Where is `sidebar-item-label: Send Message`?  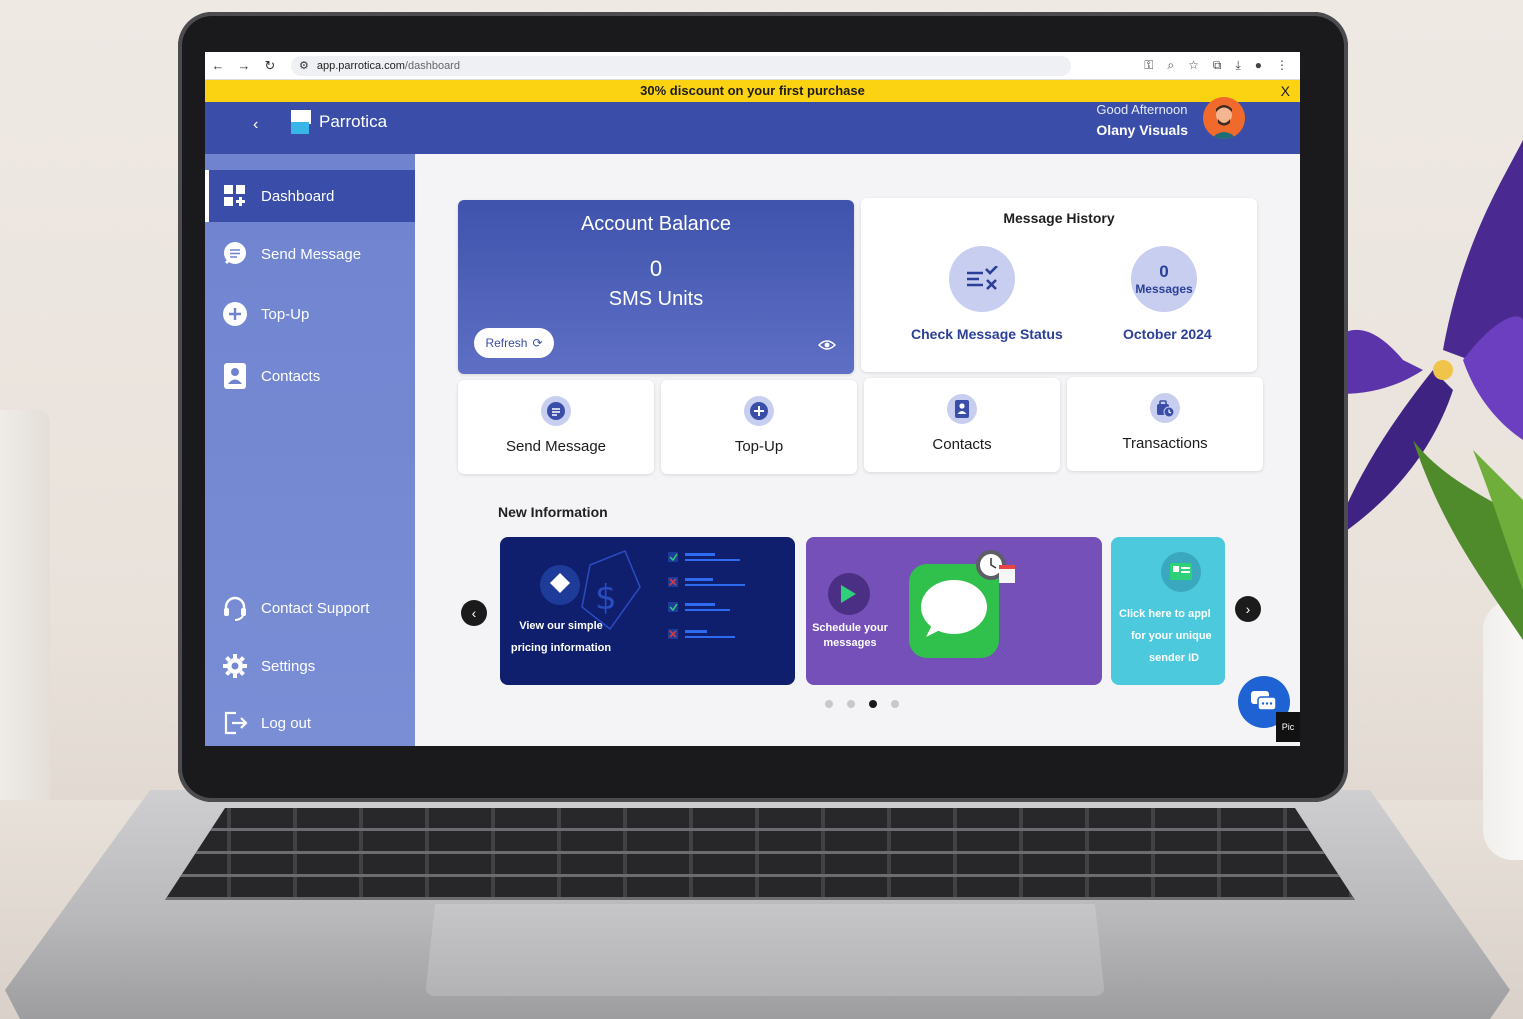
sidebar-item-label: Send Message is located at coordinates (311, 254).